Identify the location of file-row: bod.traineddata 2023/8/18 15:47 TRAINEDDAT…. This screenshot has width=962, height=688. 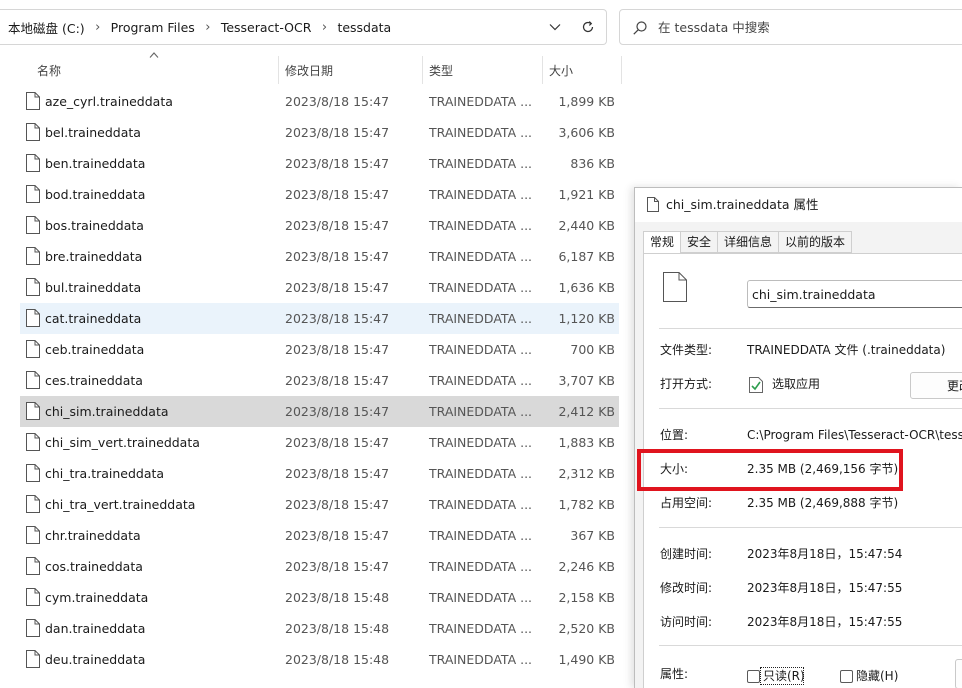
(319, 194).